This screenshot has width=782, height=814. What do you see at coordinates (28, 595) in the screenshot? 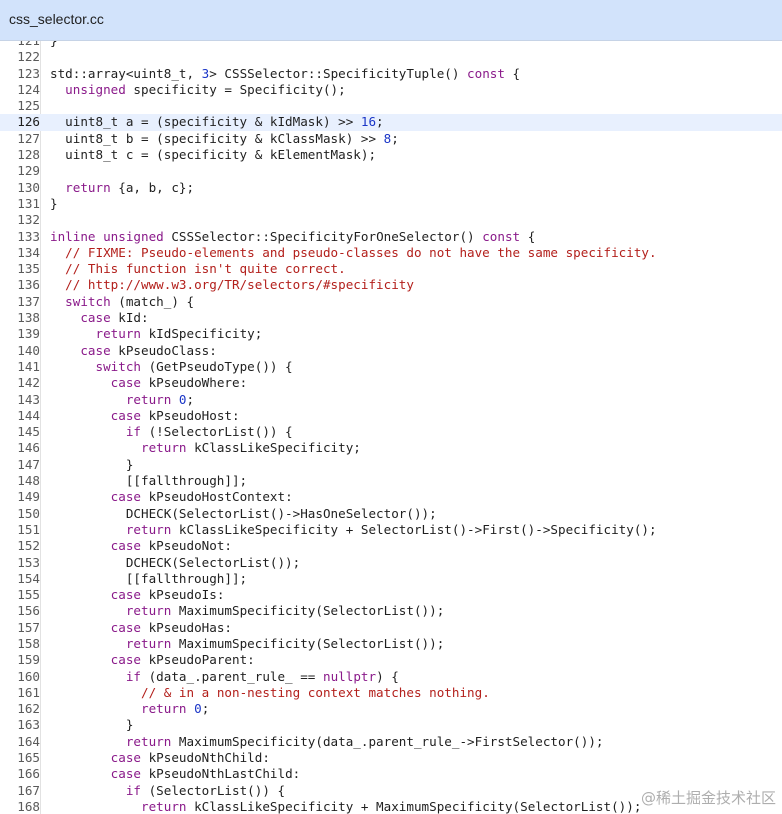
I see `line-number: 155` at bounding box center [28, 595].